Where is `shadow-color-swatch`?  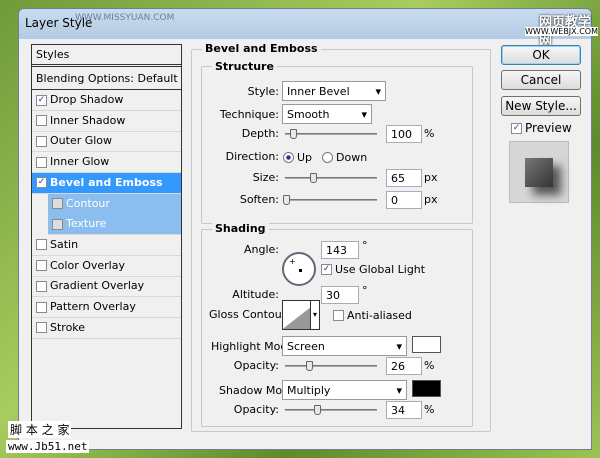 shadow-color-swatch is located at coordinates (426, 388).